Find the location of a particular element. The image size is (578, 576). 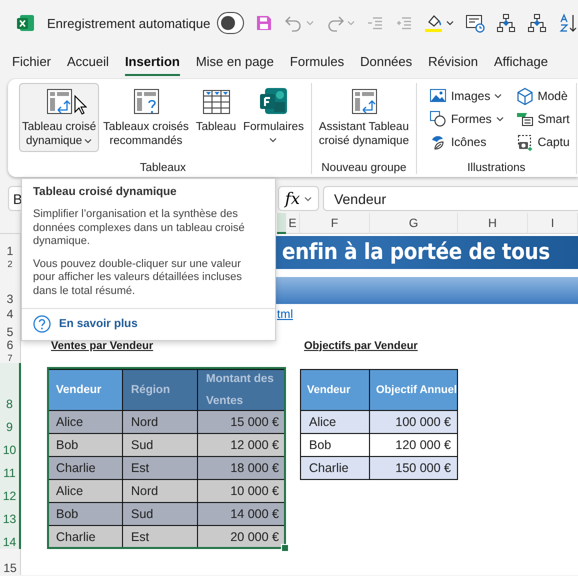

table-button: Tableau is located at coordinates (216, 110).